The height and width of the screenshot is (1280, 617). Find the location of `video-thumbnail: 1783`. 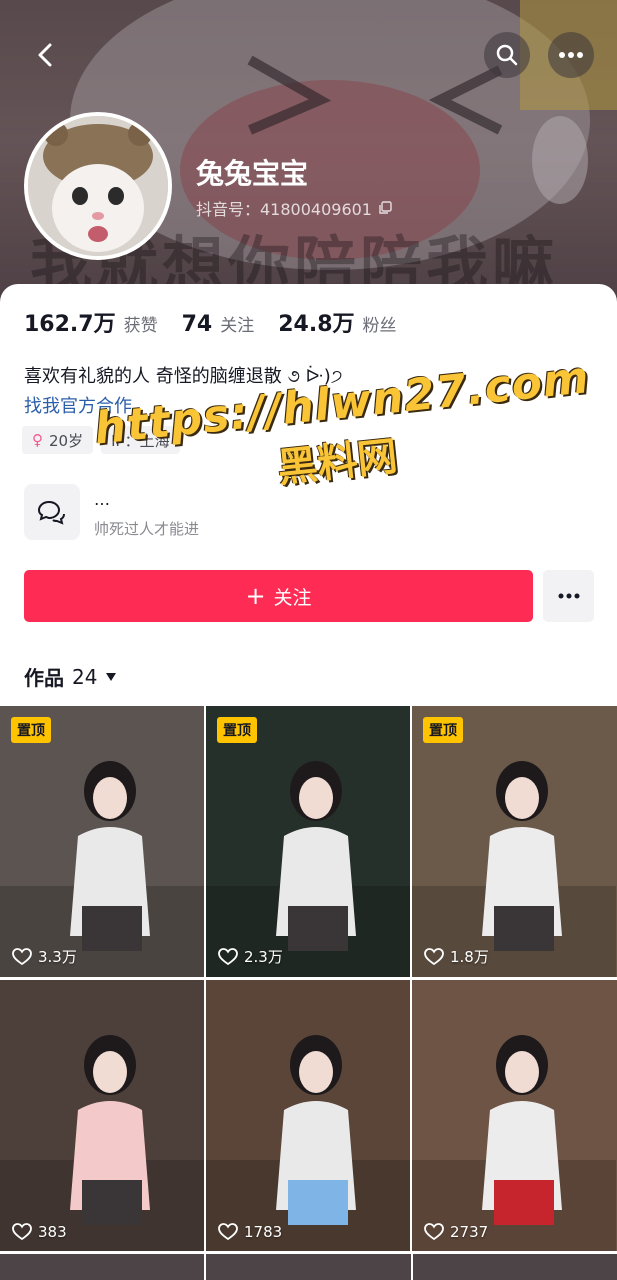

video-thumbnail: 1783 is located at coordinates (308, 1115).